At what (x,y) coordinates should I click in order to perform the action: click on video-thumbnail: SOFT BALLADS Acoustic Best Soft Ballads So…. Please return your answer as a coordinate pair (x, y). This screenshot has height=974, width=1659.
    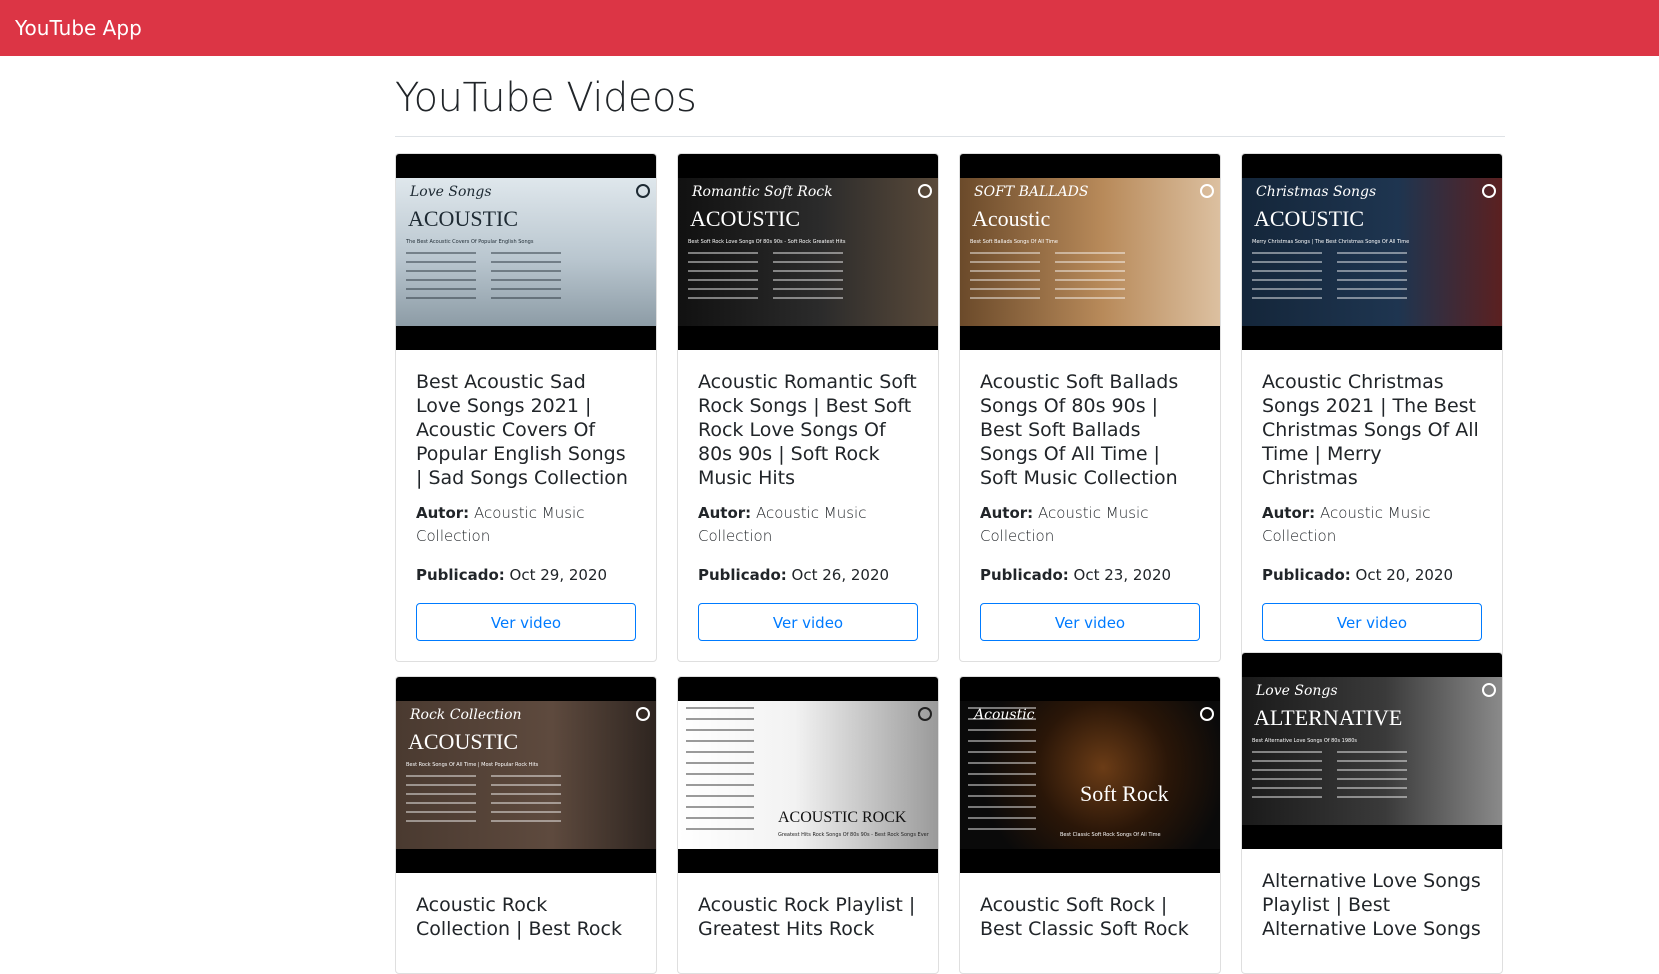
    Looking at the image, I should click on (1090, 252).